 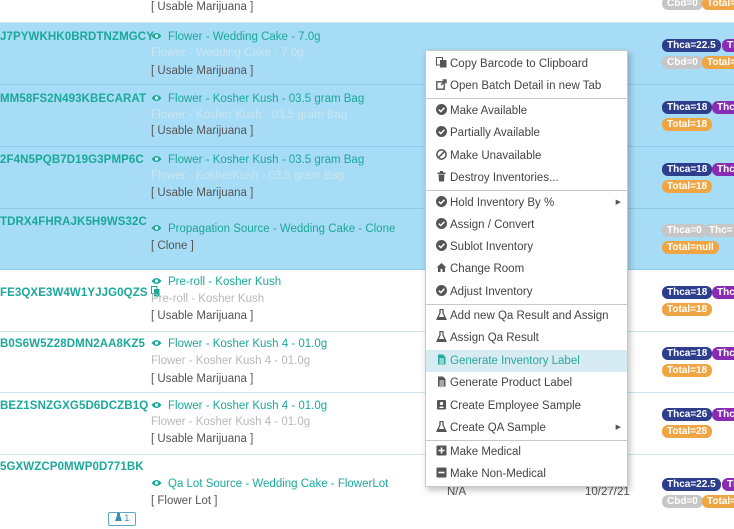 What do you see at coordinates (441, 83) in the screenshot?
I see `external-link-icon` at bounding box center [441, 83].